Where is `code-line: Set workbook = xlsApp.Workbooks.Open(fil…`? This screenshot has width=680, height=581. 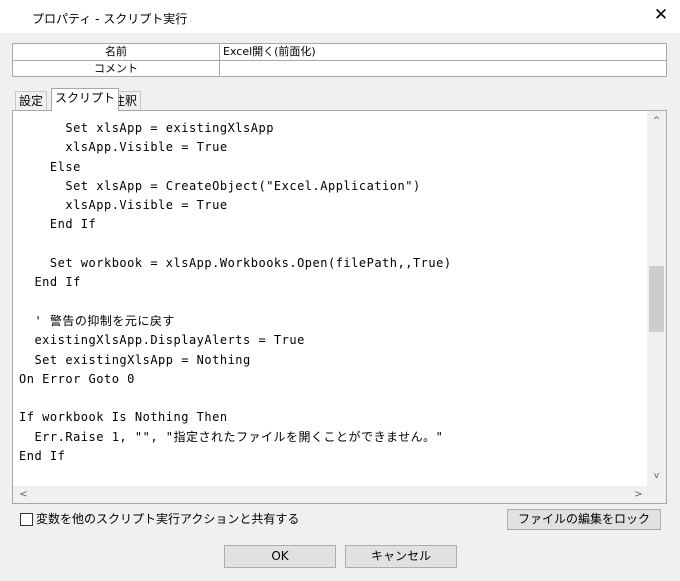
code-line: Set workbook = xlsApp.Workbooks.Open(fil… is located at coordinates (235, 263).